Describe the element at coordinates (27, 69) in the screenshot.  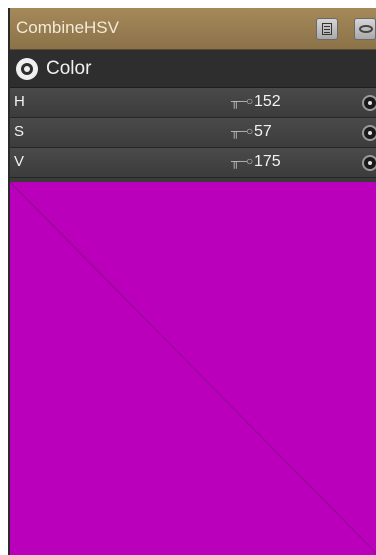
I see `color-target-icon` at that location.